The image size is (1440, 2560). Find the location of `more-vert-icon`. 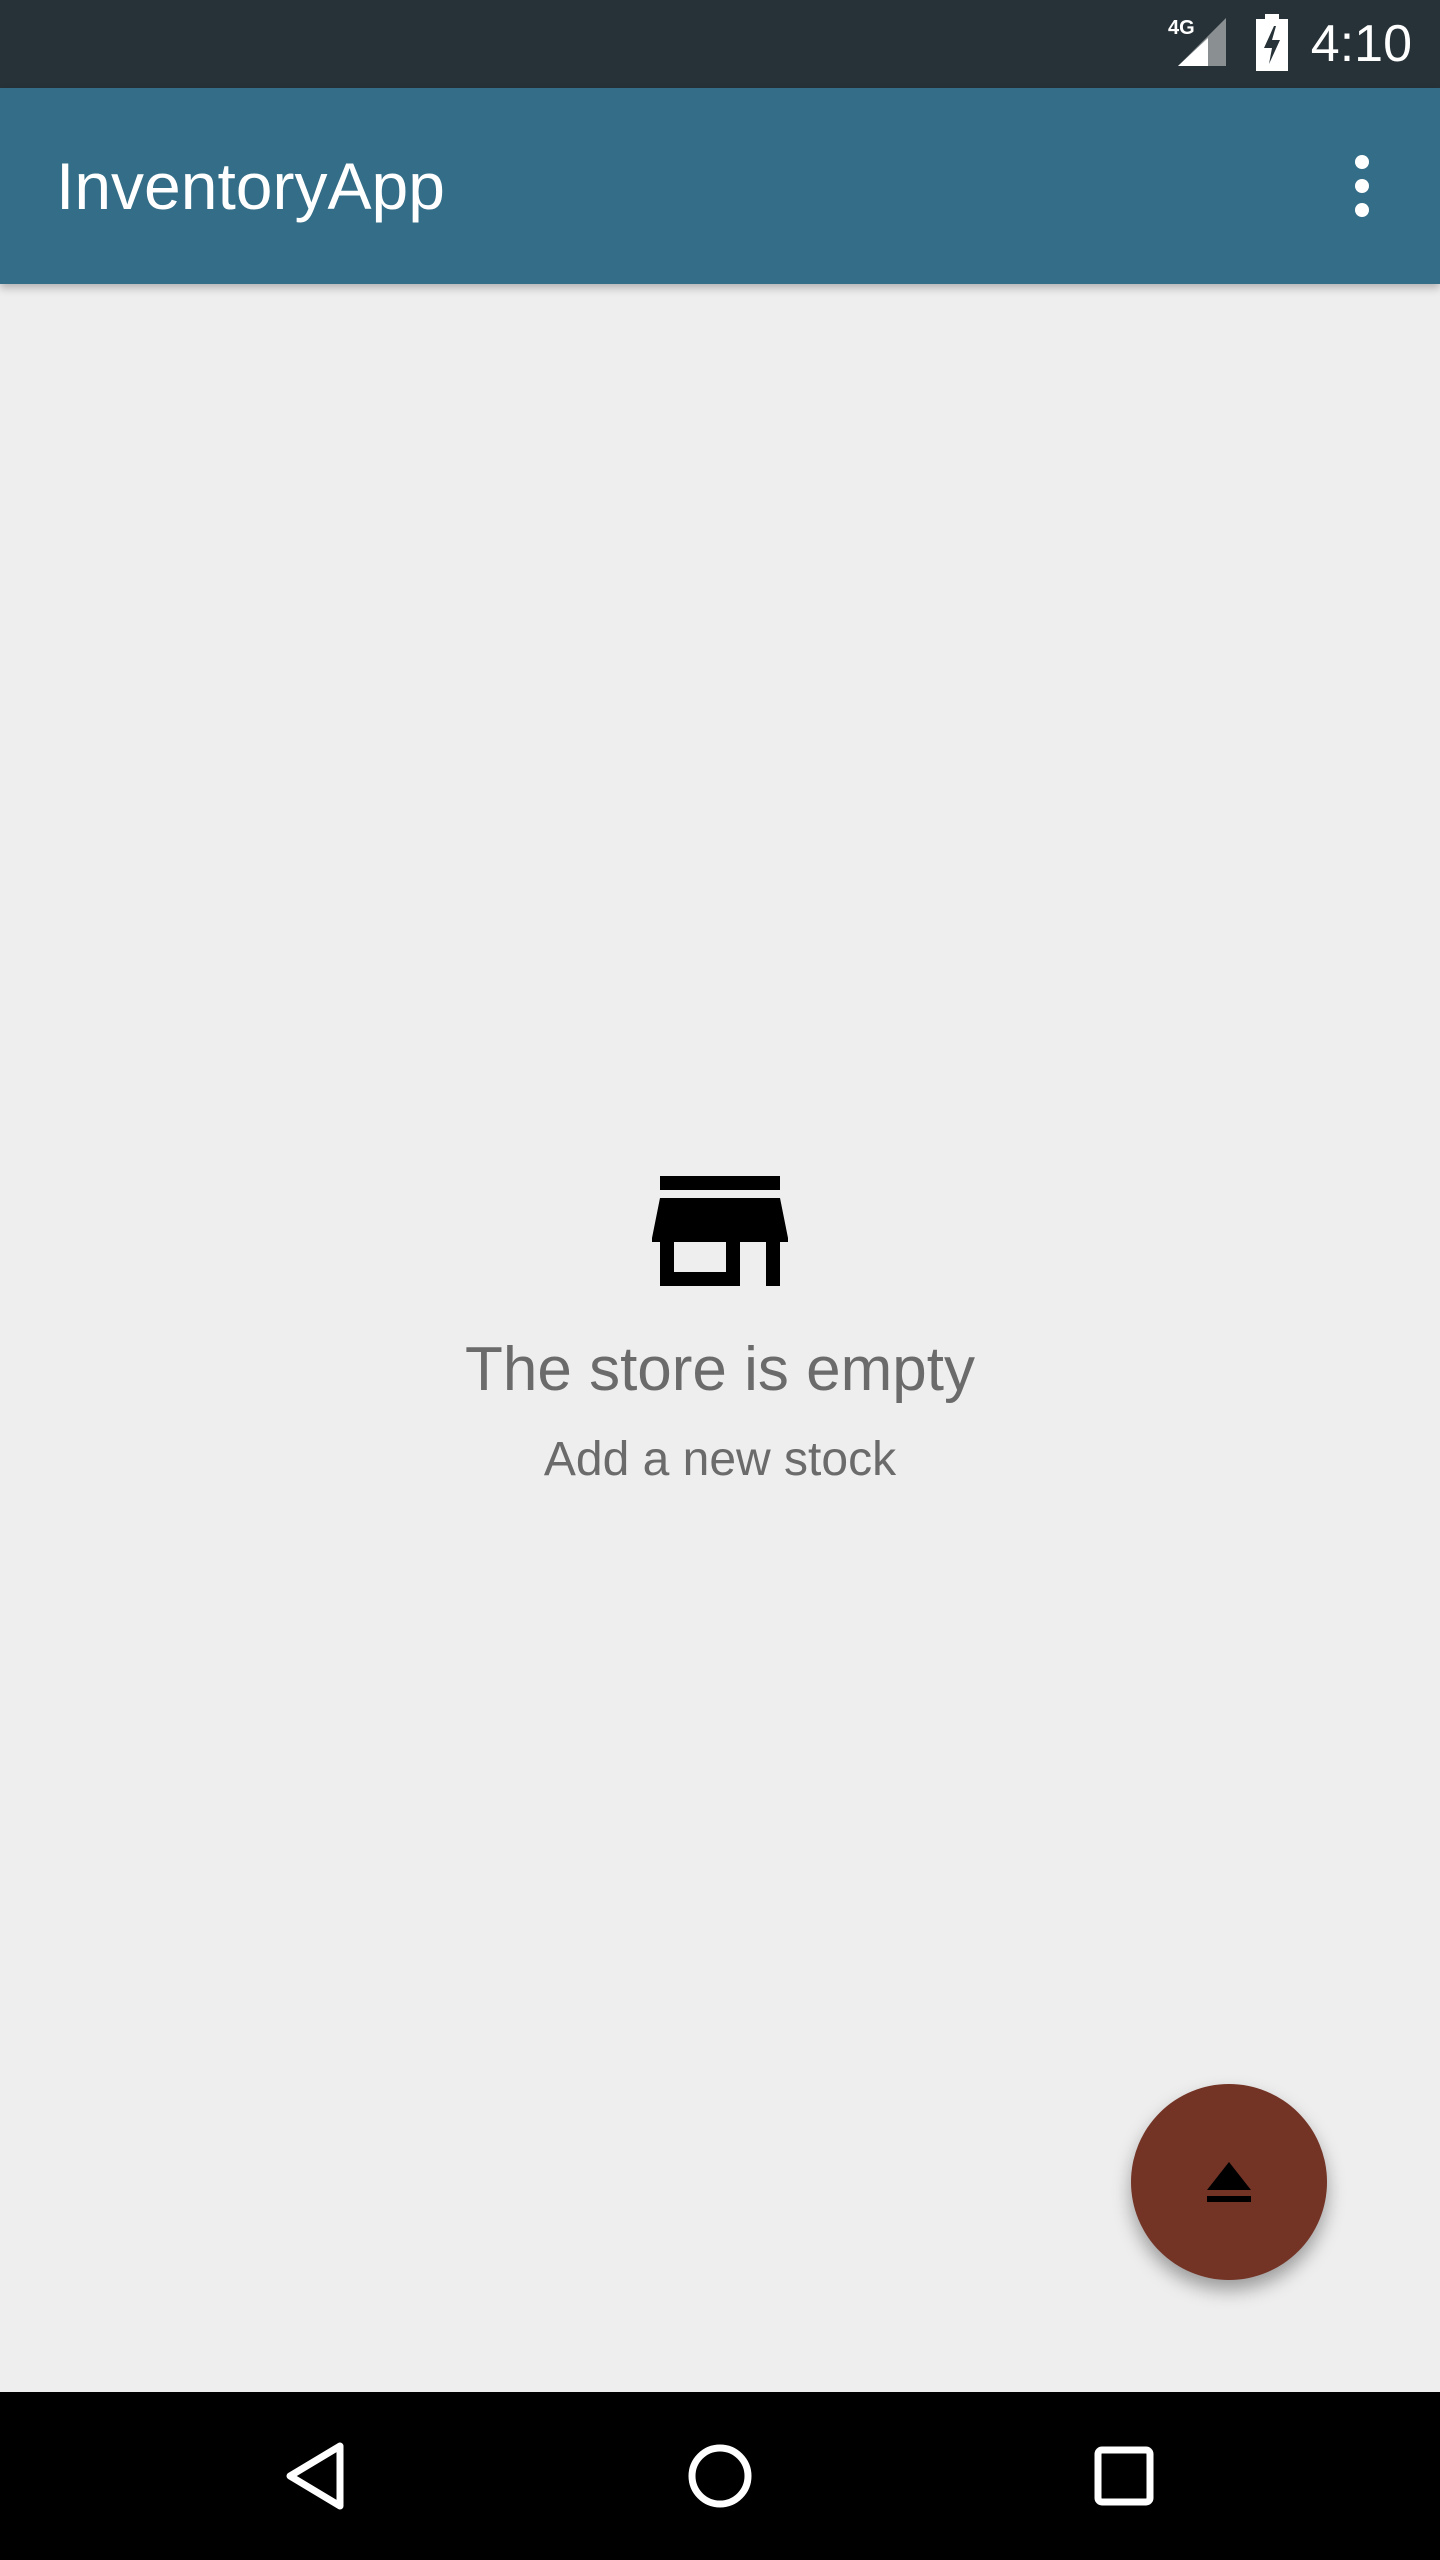

more-vert-icon is located at coordinates (1362, 186).